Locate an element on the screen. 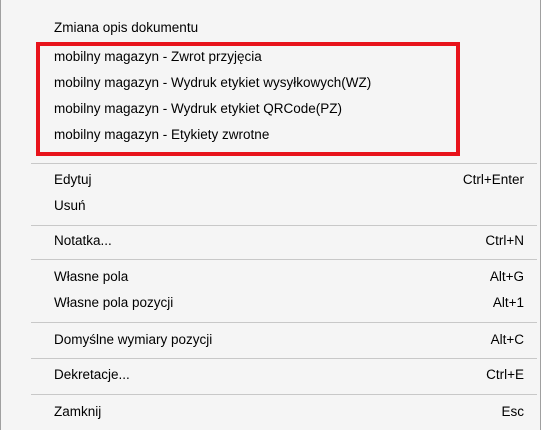 Image resolution: width=543 pixels, height=430 pixels. menu-item-label: mobilny magazyn - Etykiety zwrotne is located at coordinates (162, 134).